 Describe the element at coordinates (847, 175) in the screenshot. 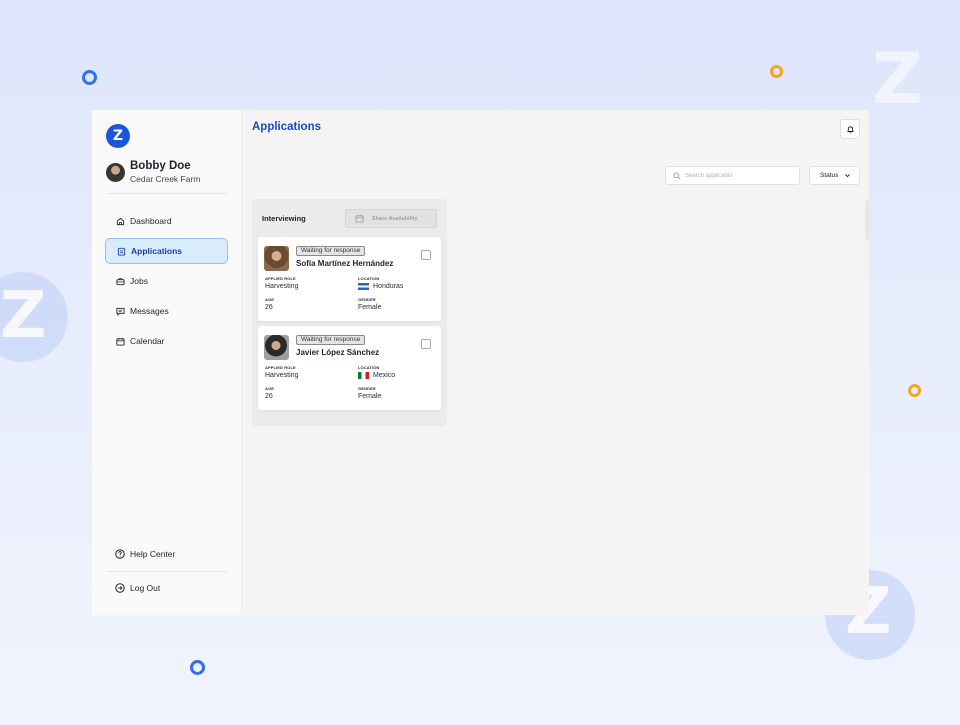

I see `chevron-down-icon` at that location.